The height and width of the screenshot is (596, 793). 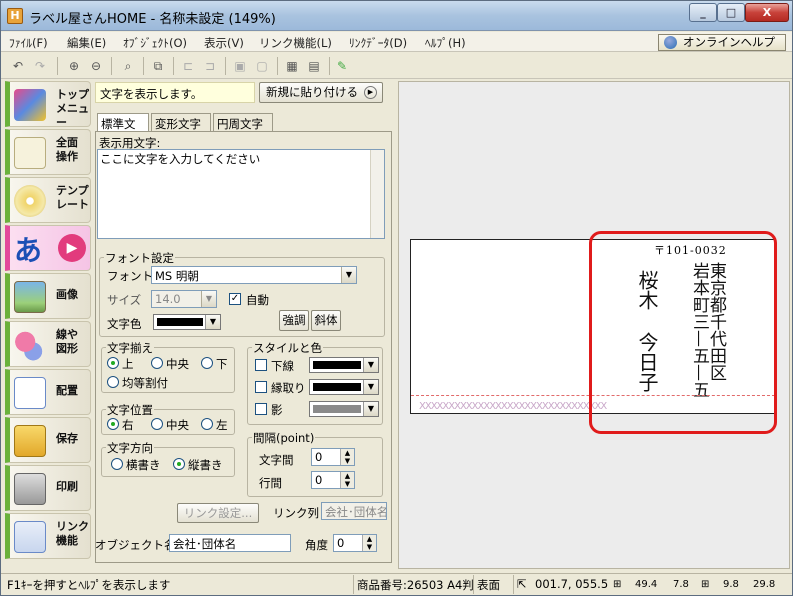 What do you see at coordinates (344, 409) in the screenshot?
I see `shadow-color-picker: ▼` at bounding box center [344, 409].